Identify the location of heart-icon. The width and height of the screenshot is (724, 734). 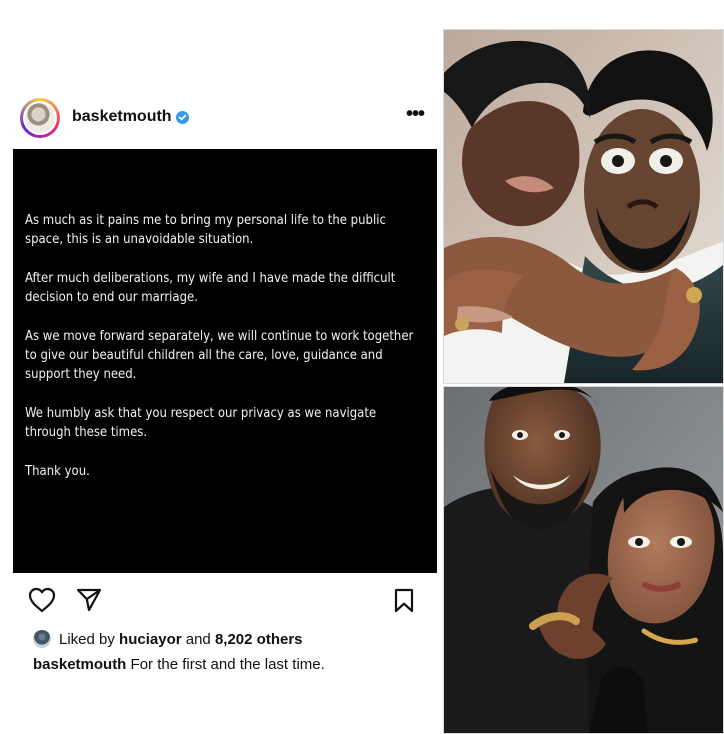
(42, 600).